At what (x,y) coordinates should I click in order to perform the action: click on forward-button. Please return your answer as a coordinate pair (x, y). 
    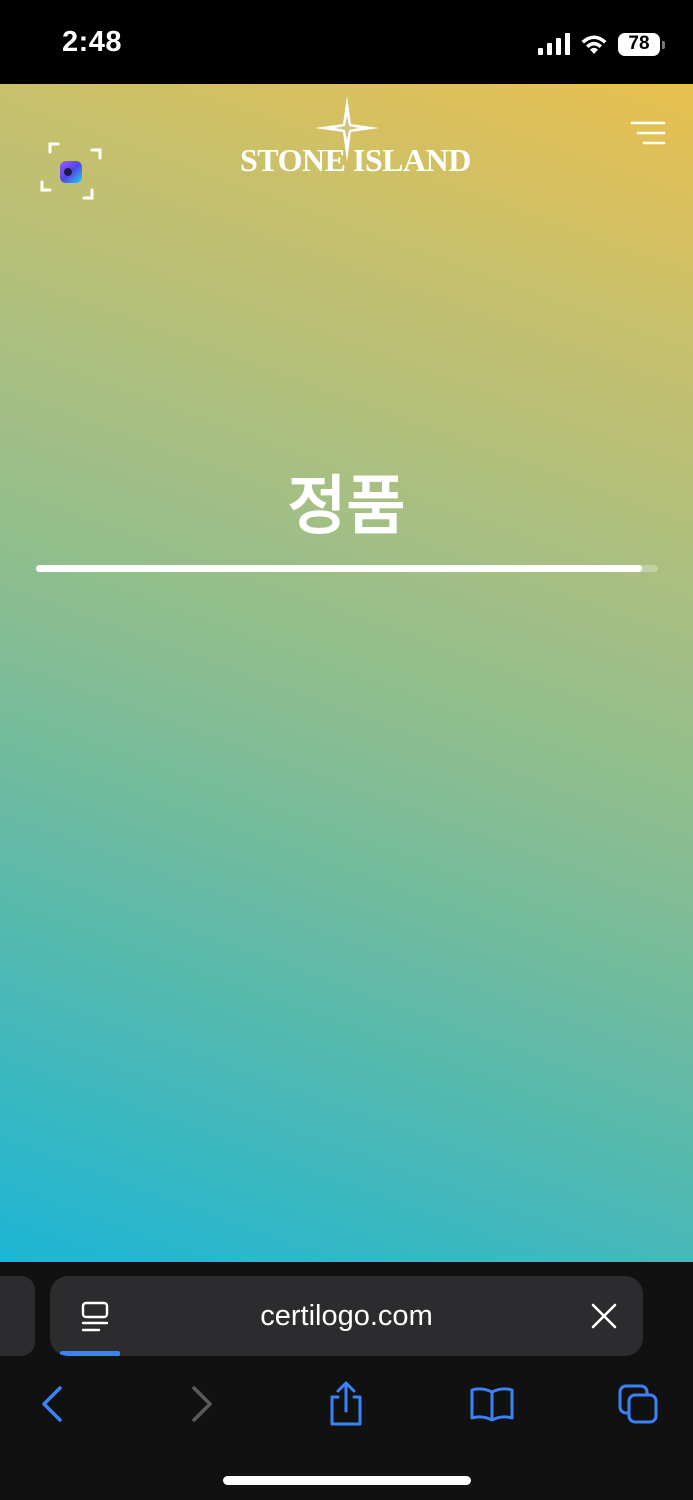
    Looking at the image, I should click on (202, 1404).